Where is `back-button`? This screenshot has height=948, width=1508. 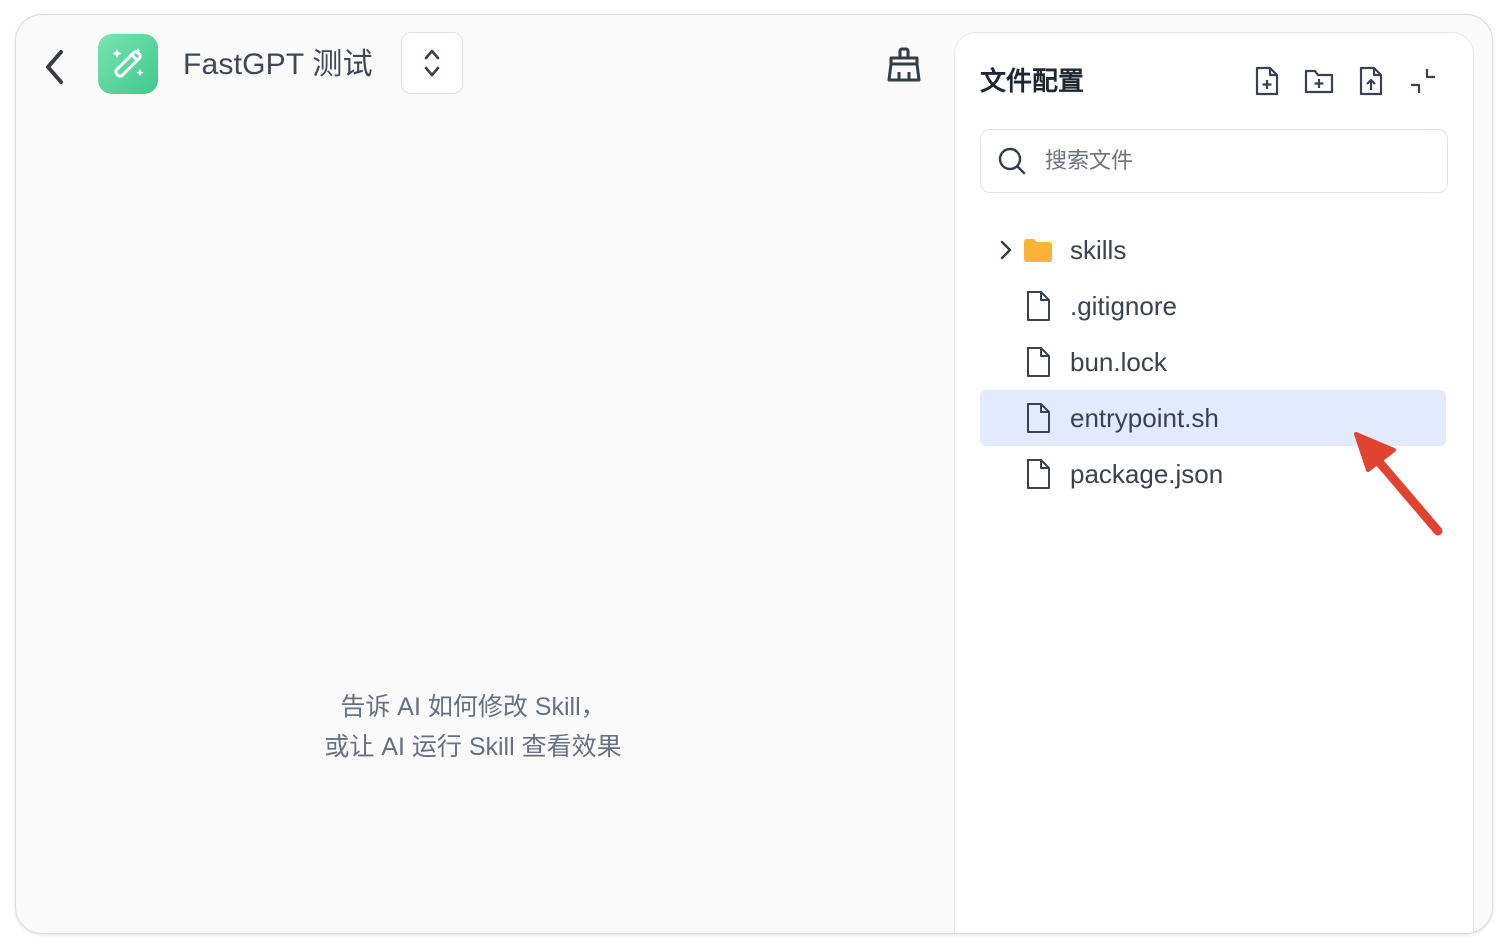
back-button is located at coordinates (55, 67).